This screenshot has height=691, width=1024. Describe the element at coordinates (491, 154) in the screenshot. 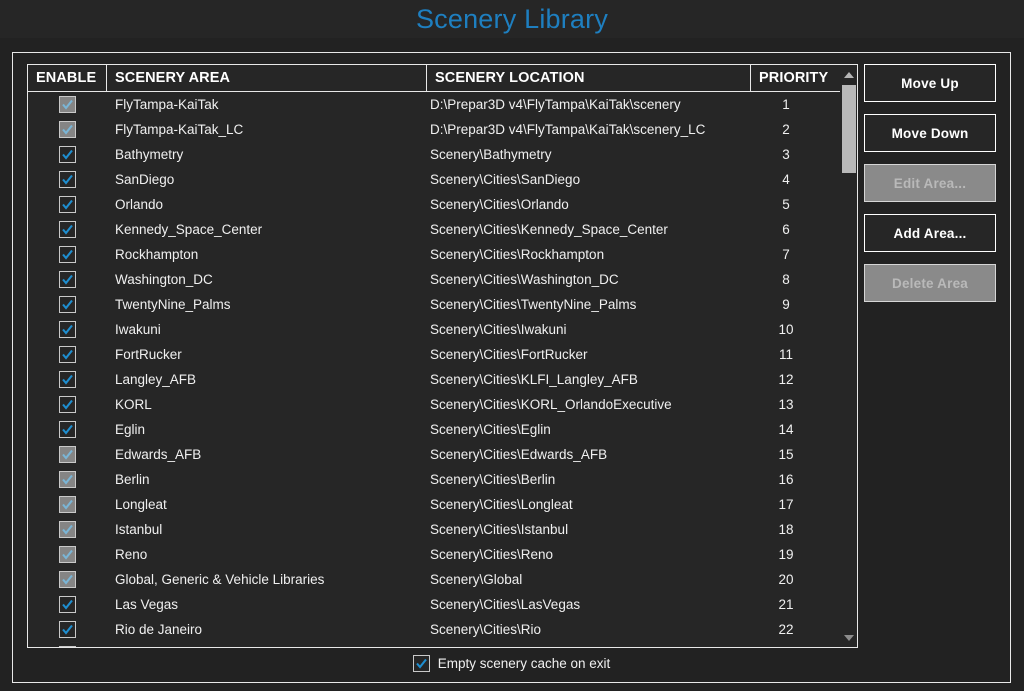

I see `row-scenery-location: Scenery\Bathymetry` at that location.